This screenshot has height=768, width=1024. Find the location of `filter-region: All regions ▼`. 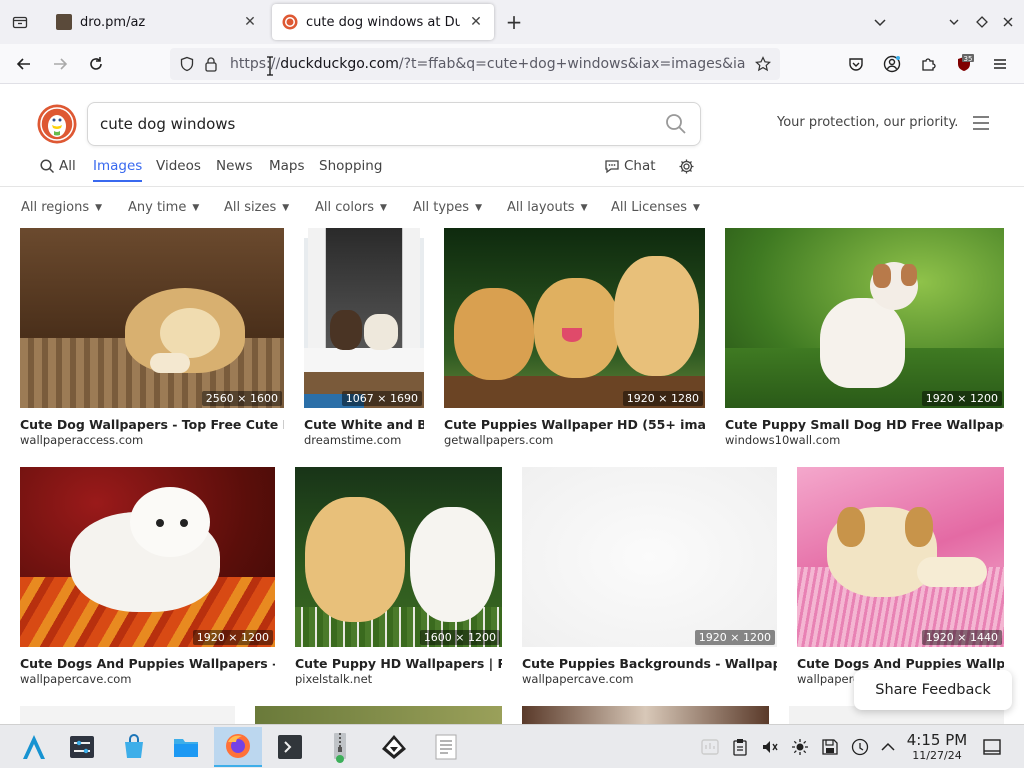

filter-region: All regions ▼ is located at coordinates (61, 207).